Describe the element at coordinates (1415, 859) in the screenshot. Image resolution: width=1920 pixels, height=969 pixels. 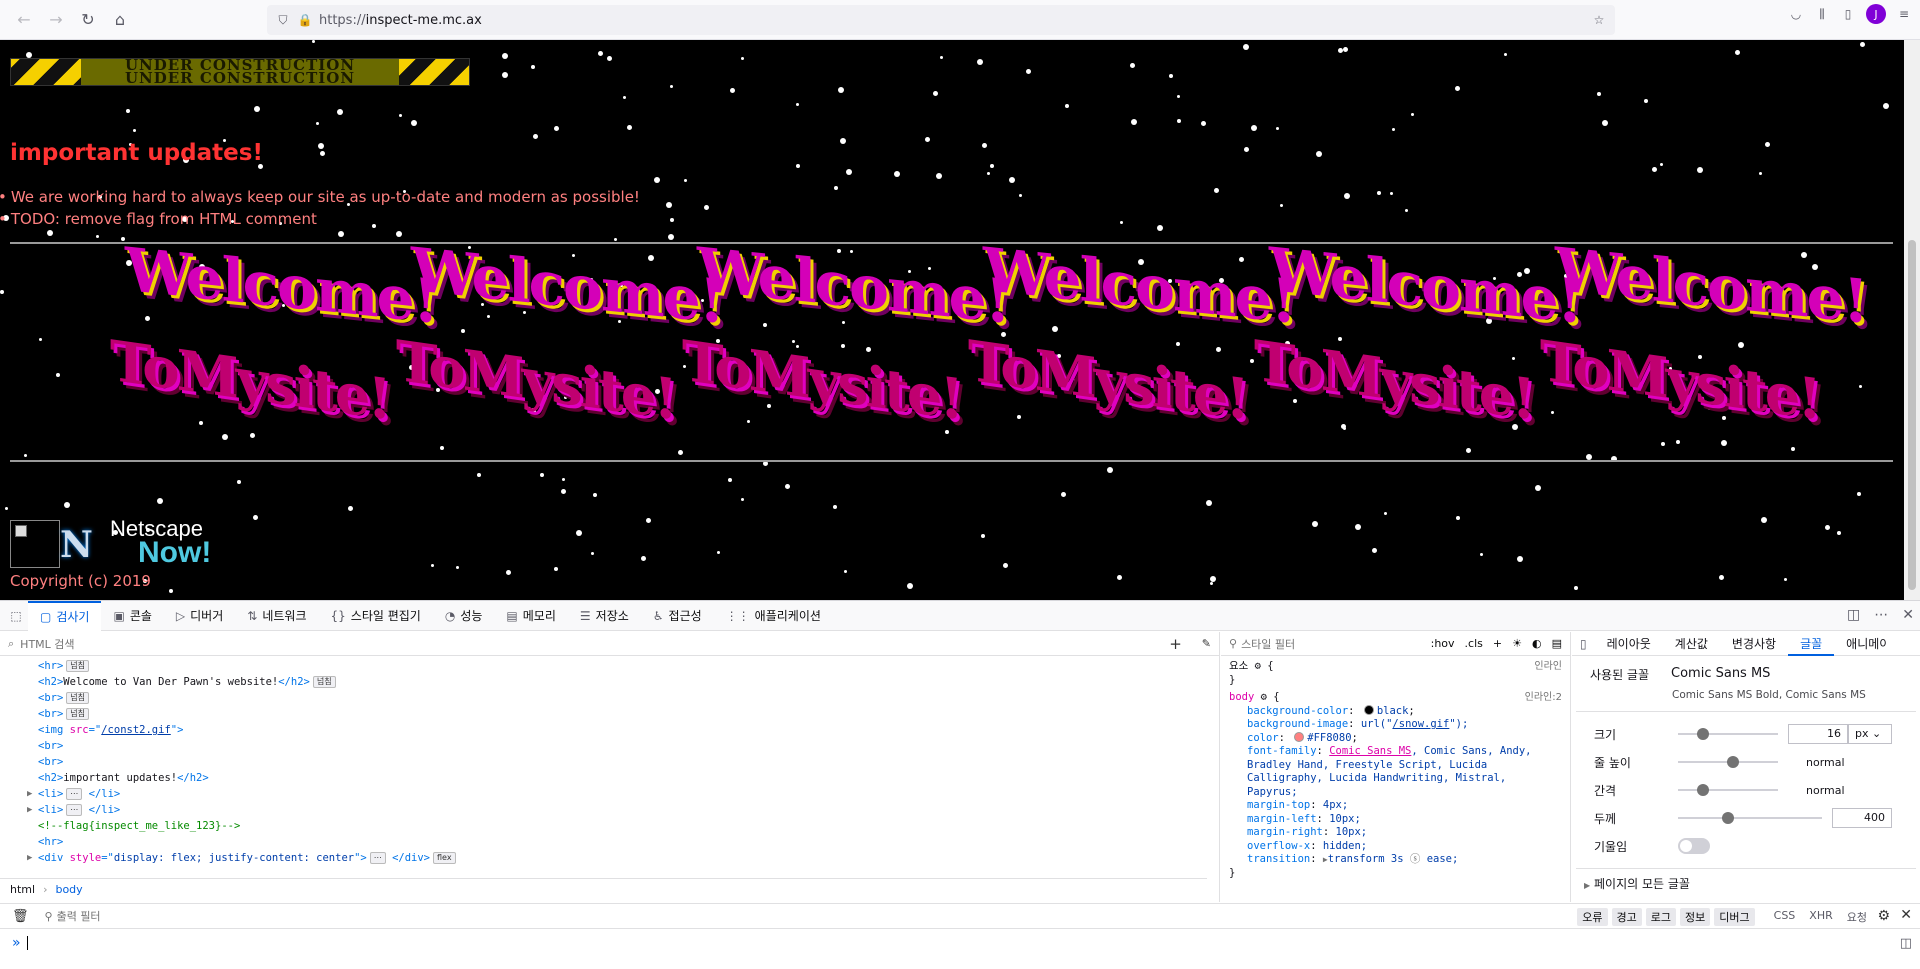
I see `easing-icon: ⓢ` at that location.